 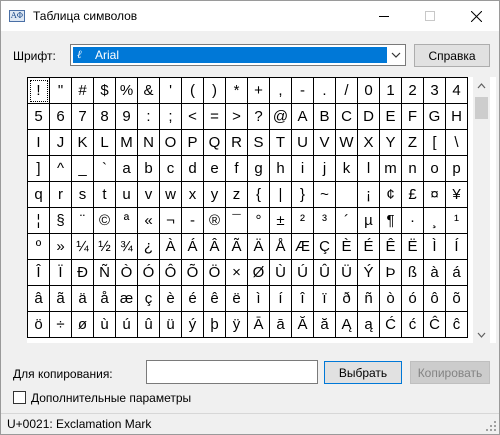 What do you see at coordinates (171, 91) in the screenshot?
I see `character-cell: '` at bounding box center [171, 91].